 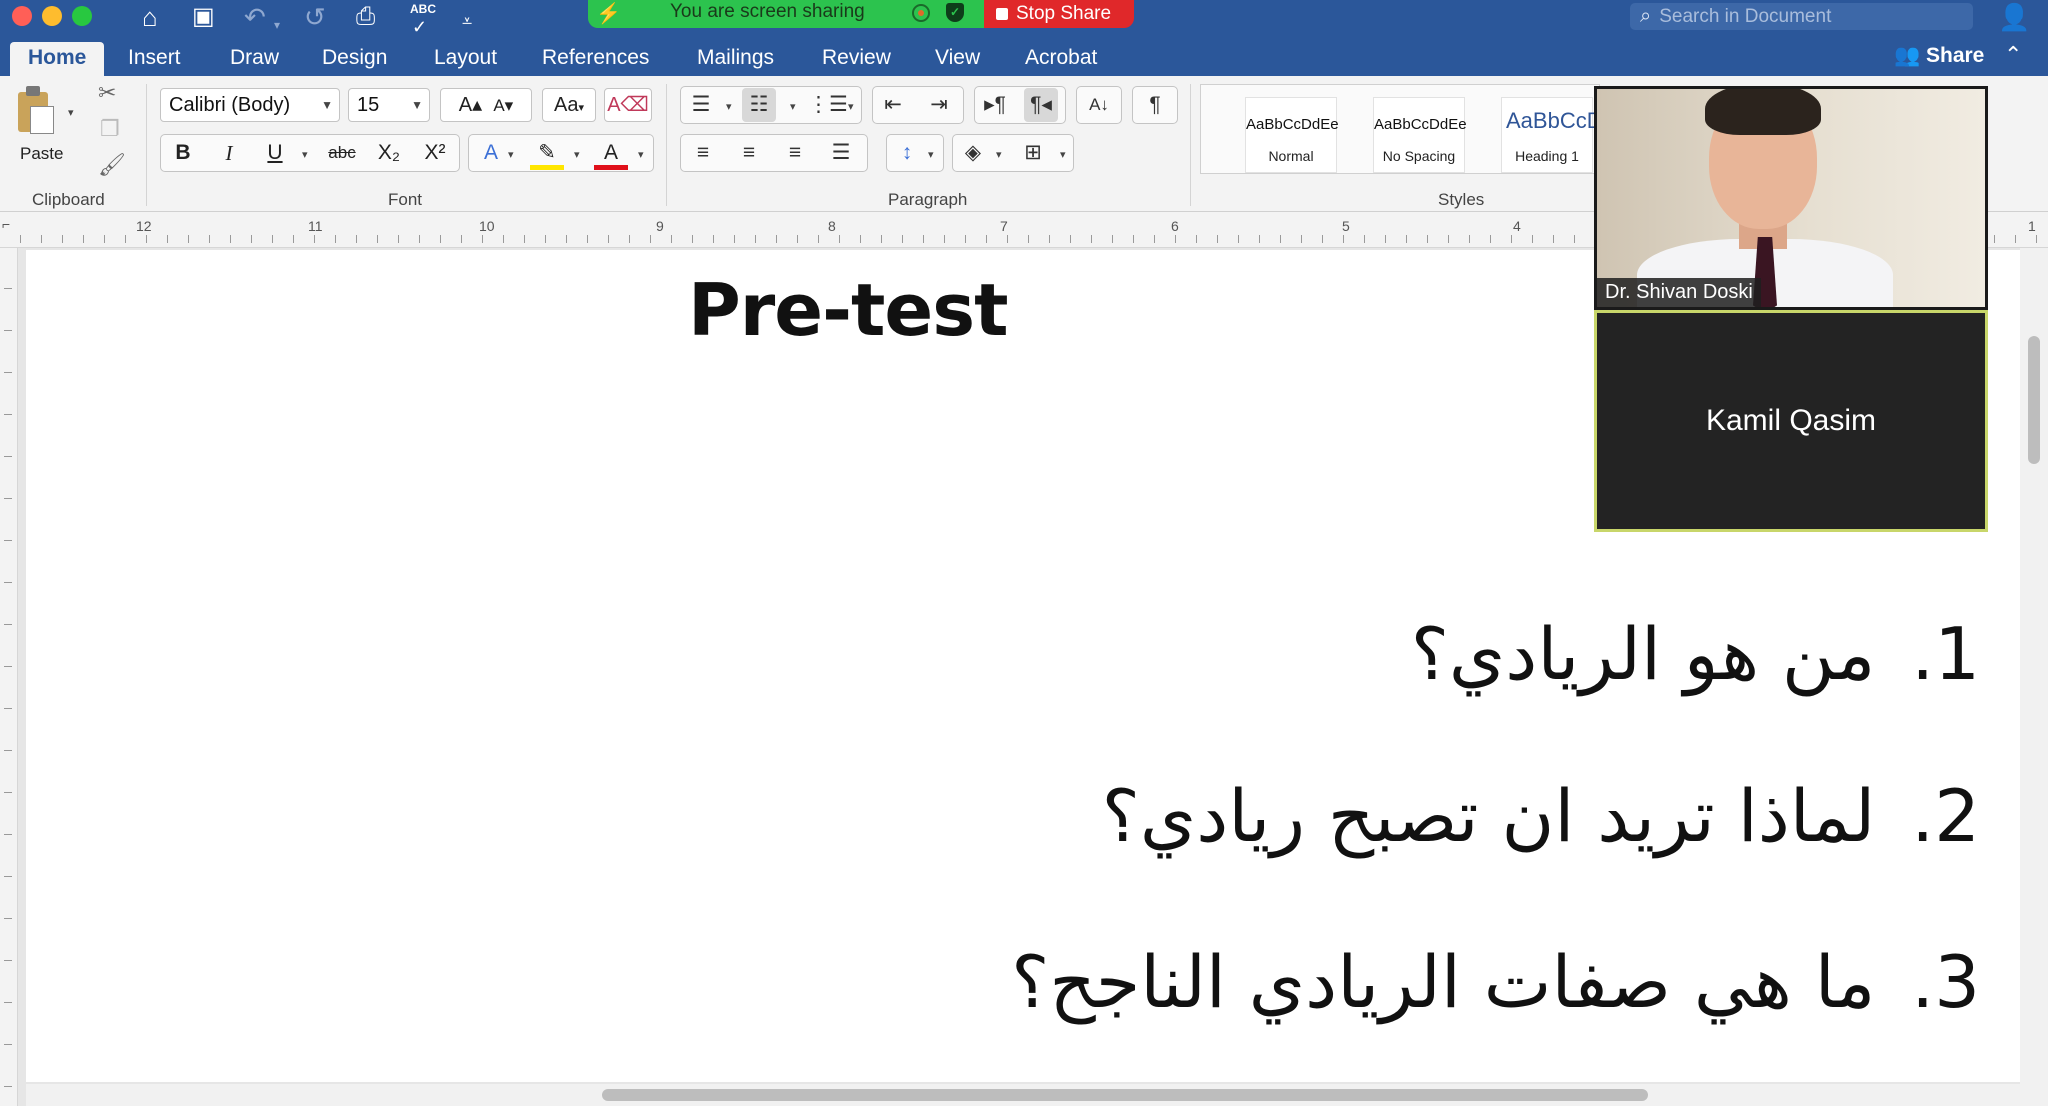 I want to click on bullets-dropdown-icon: ▾, so click(x=729, y=106).